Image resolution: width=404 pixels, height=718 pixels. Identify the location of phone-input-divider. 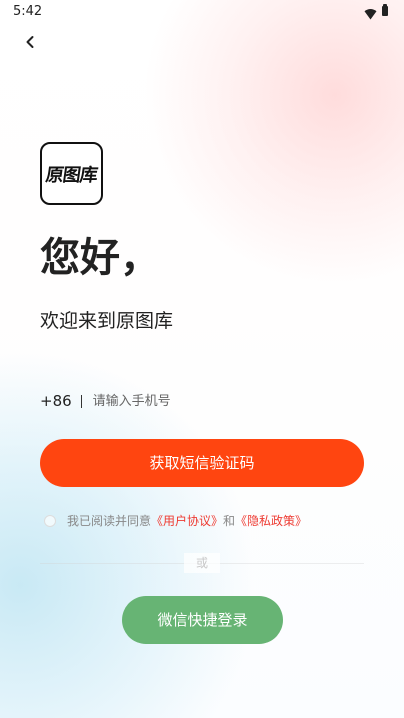
(81, 401).